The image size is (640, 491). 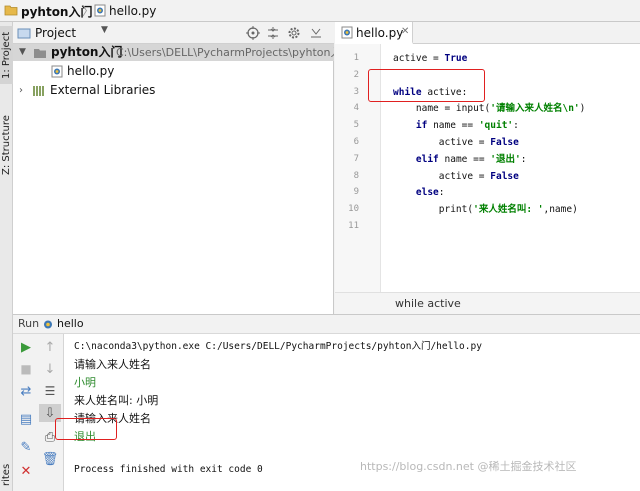 What do you see at coordinates (320, 11) in the screenshot?
I see `navigation-bar: pyhton入门 〉 hello.py` at bounding box center [320, 11].